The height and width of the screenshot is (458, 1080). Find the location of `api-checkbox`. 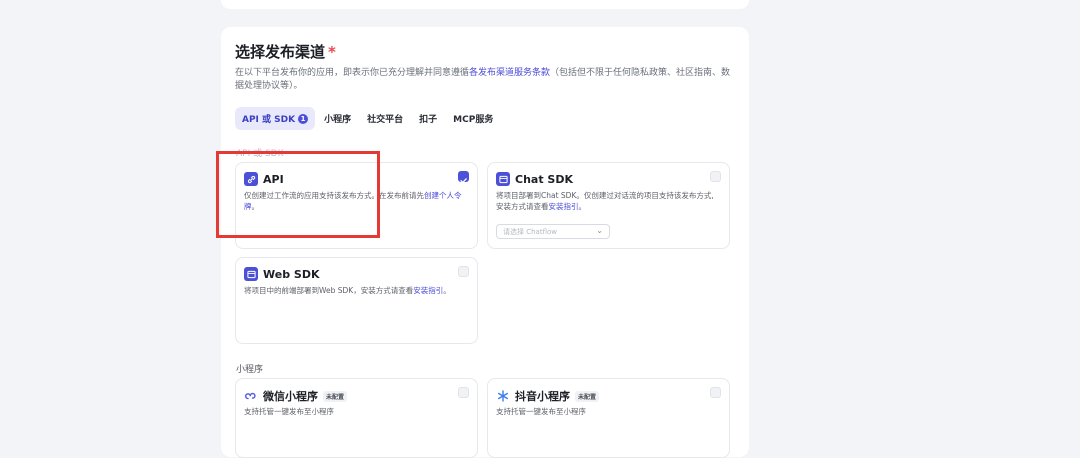

api-checkbox is located at coordinates (463, 177).